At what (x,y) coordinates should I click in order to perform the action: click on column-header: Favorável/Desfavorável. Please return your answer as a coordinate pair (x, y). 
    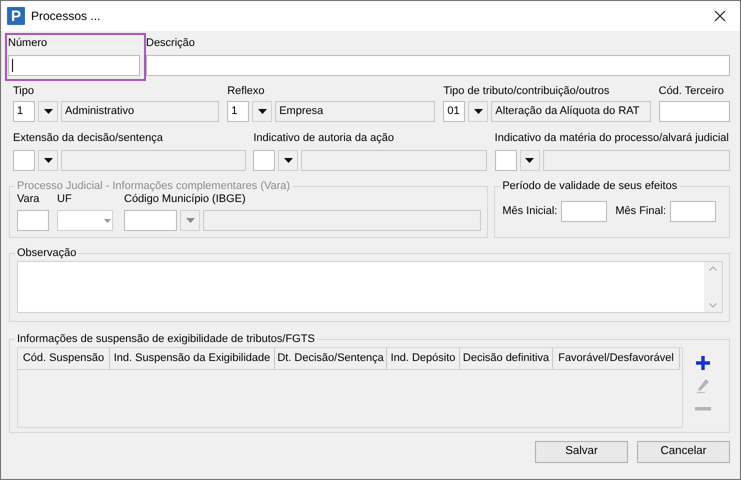
    Looking at the image, I should click on (616, 359).